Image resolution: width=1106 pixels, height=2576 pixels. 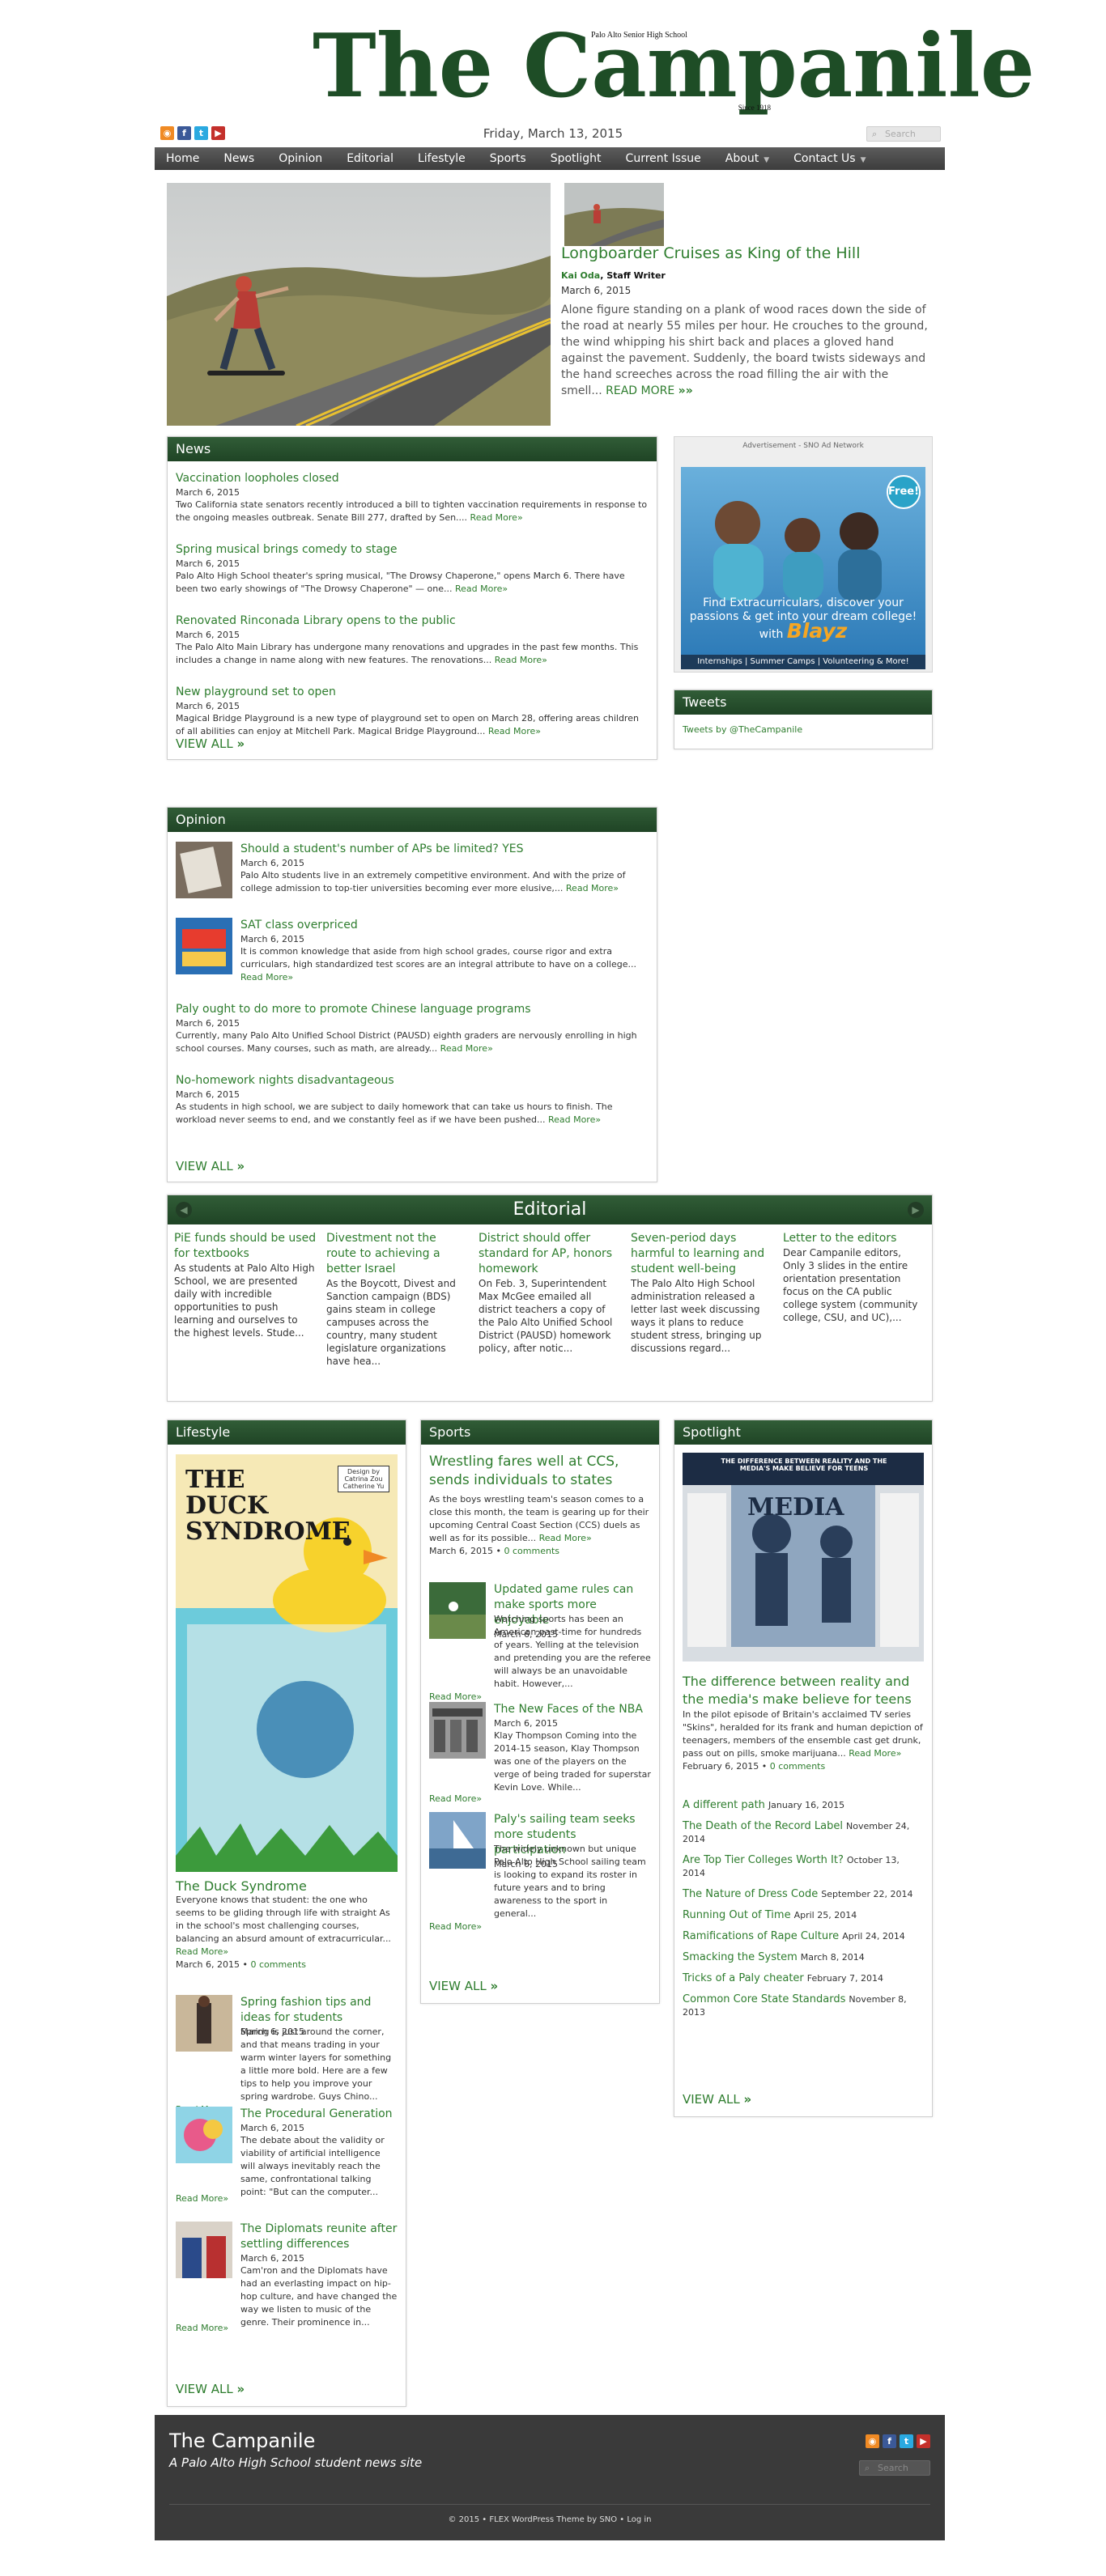 I want to click on article-title: The Duck Syndrome, so click(x=287, y=1886).